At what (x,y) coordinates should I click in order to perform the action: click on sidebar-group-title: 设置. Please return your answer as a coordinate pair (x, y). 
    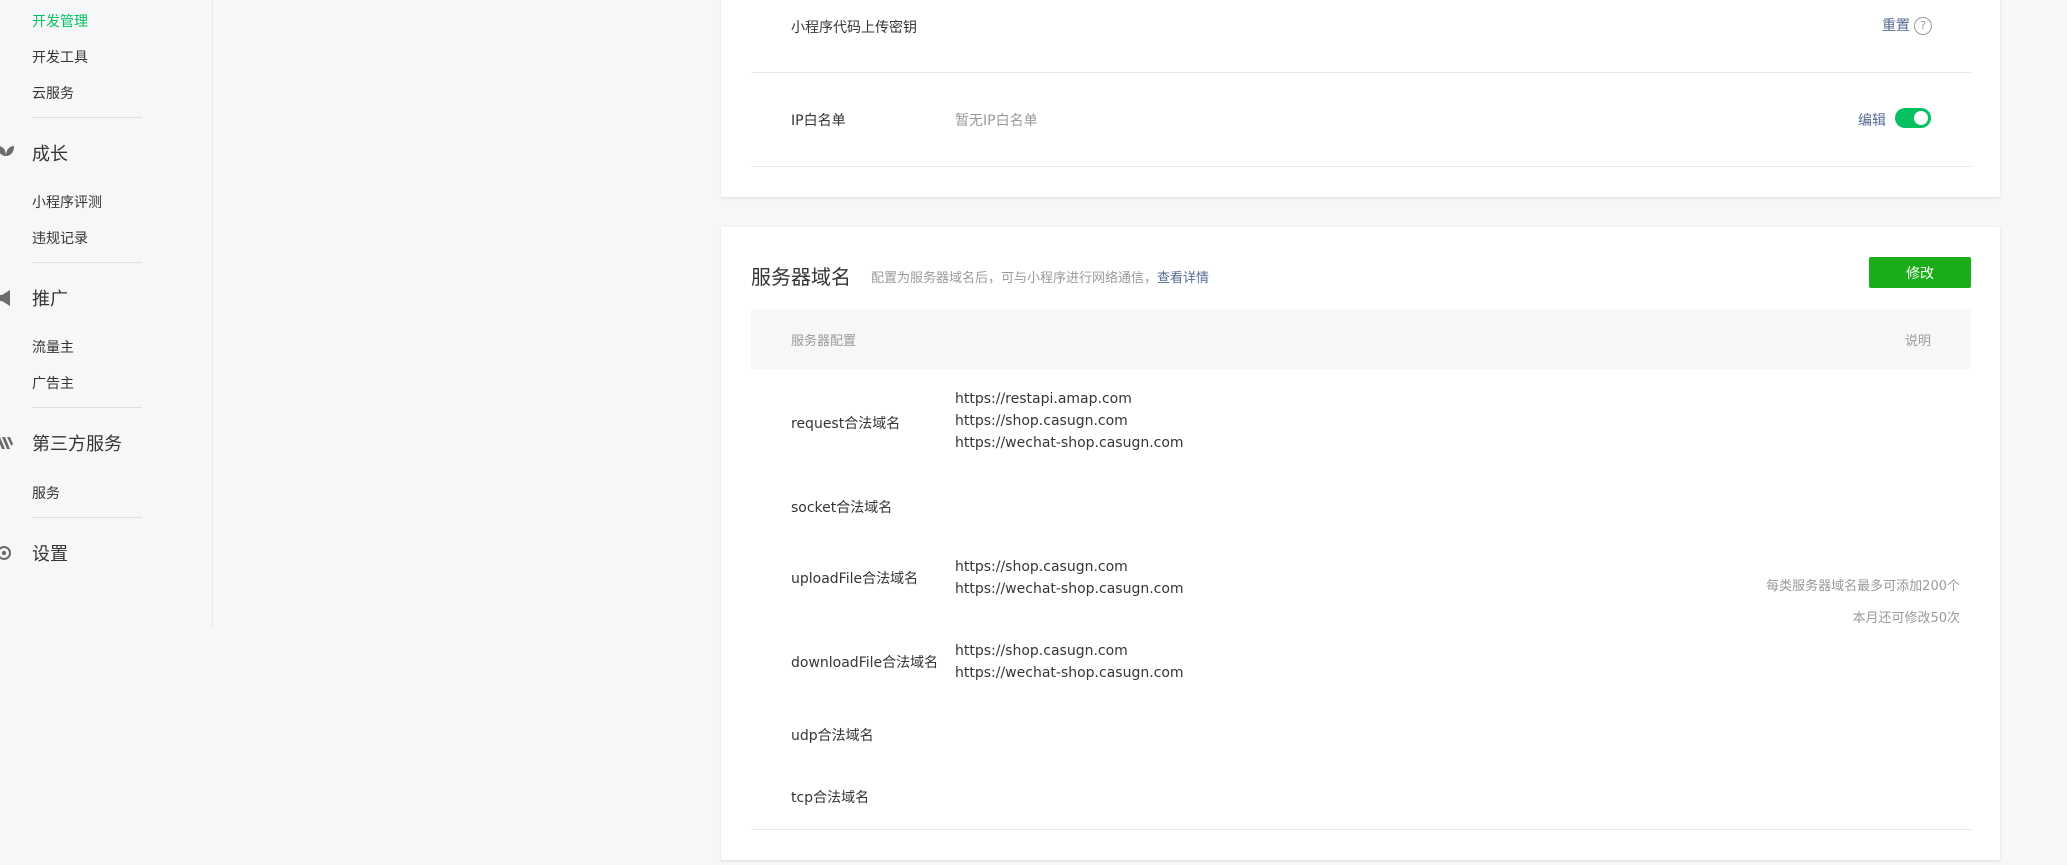
    Looking at the image, I should click on (50, 554).